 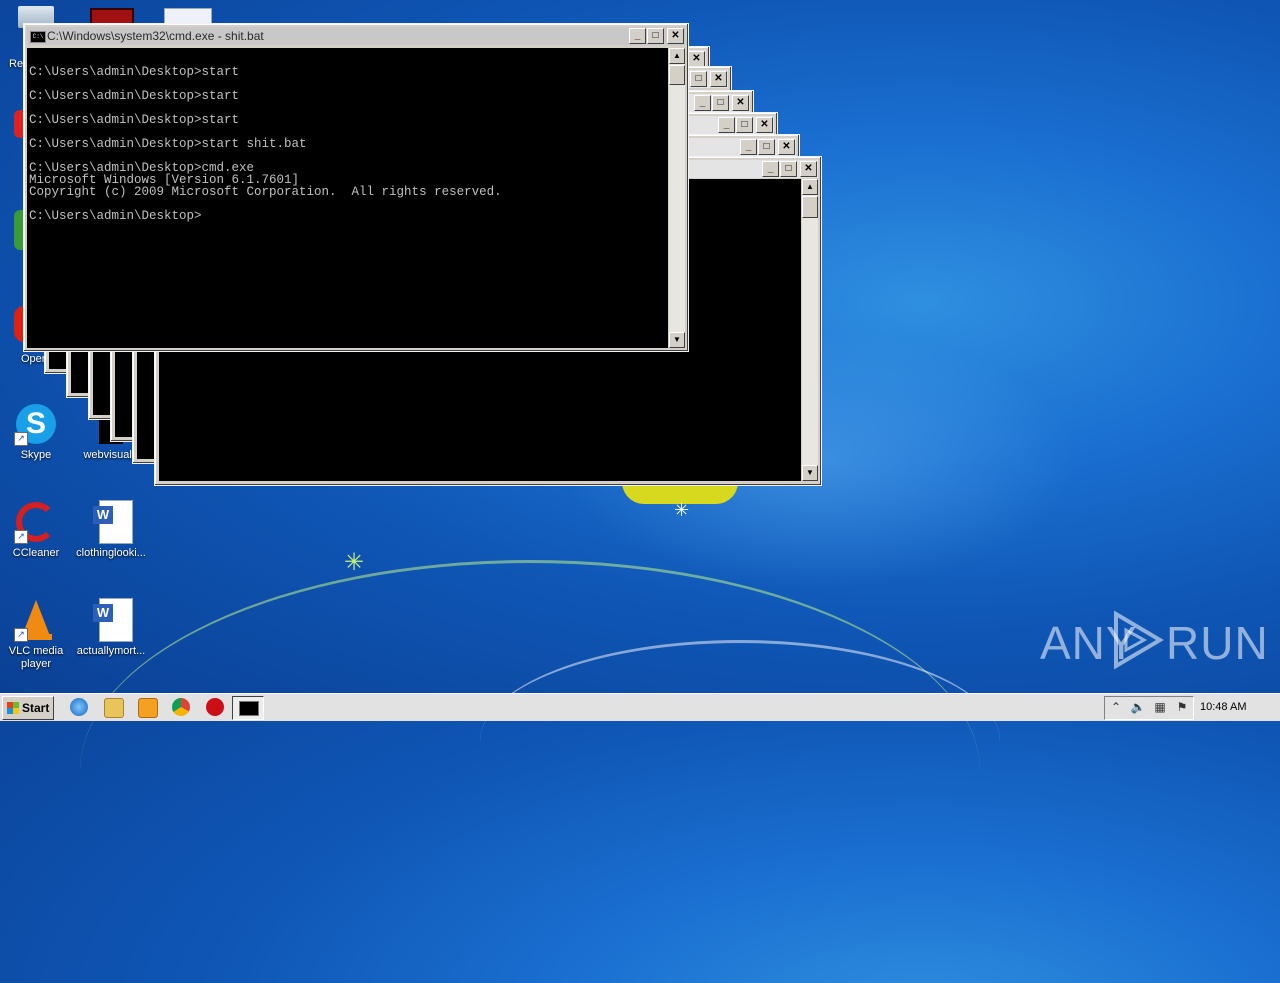 I want to click on opera-label: Oper, so click(x=33, y=359).